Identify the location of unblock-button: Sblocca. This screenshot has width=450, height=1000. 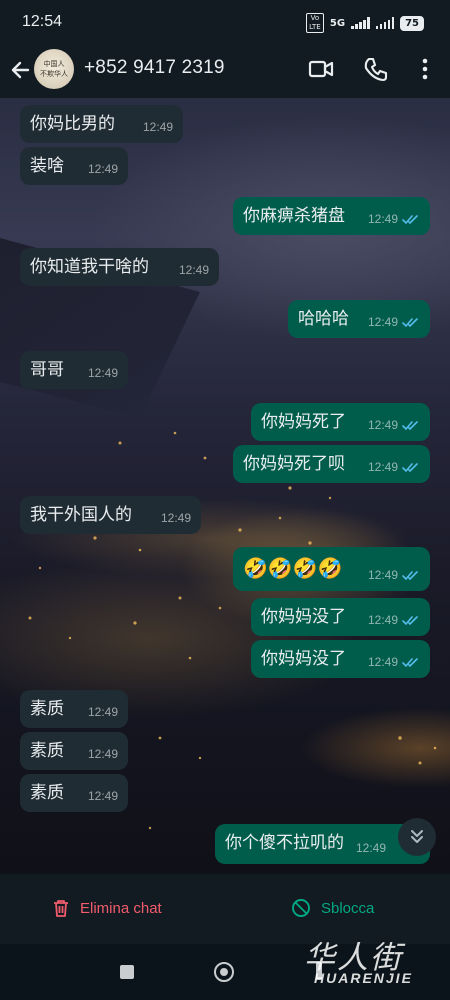
(332, 908).